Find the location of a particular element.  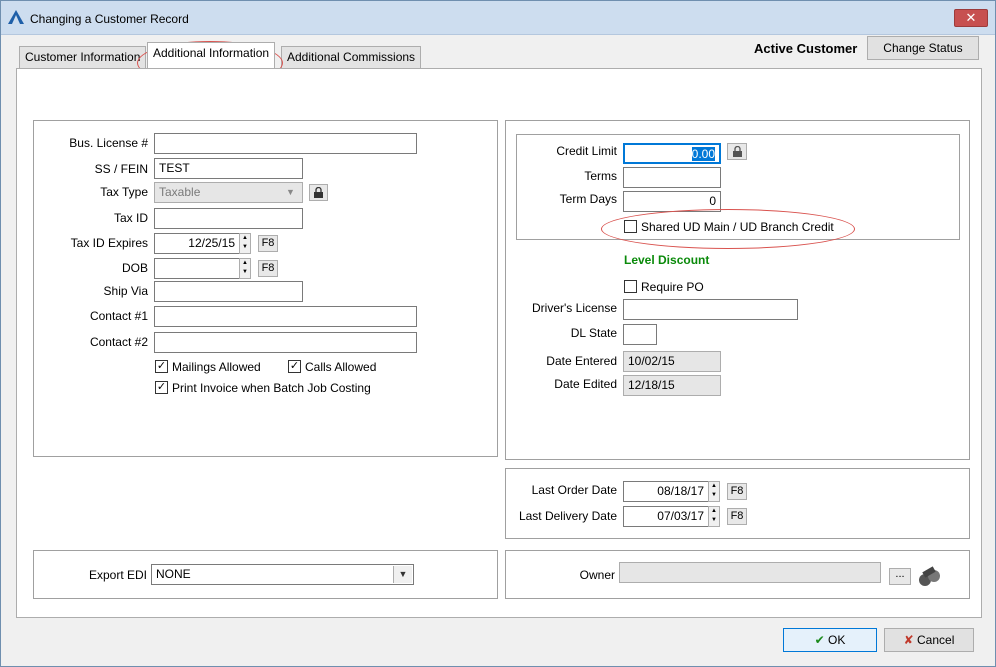

tab-additional-information: Additional Information is located at coordinates (211, 55).